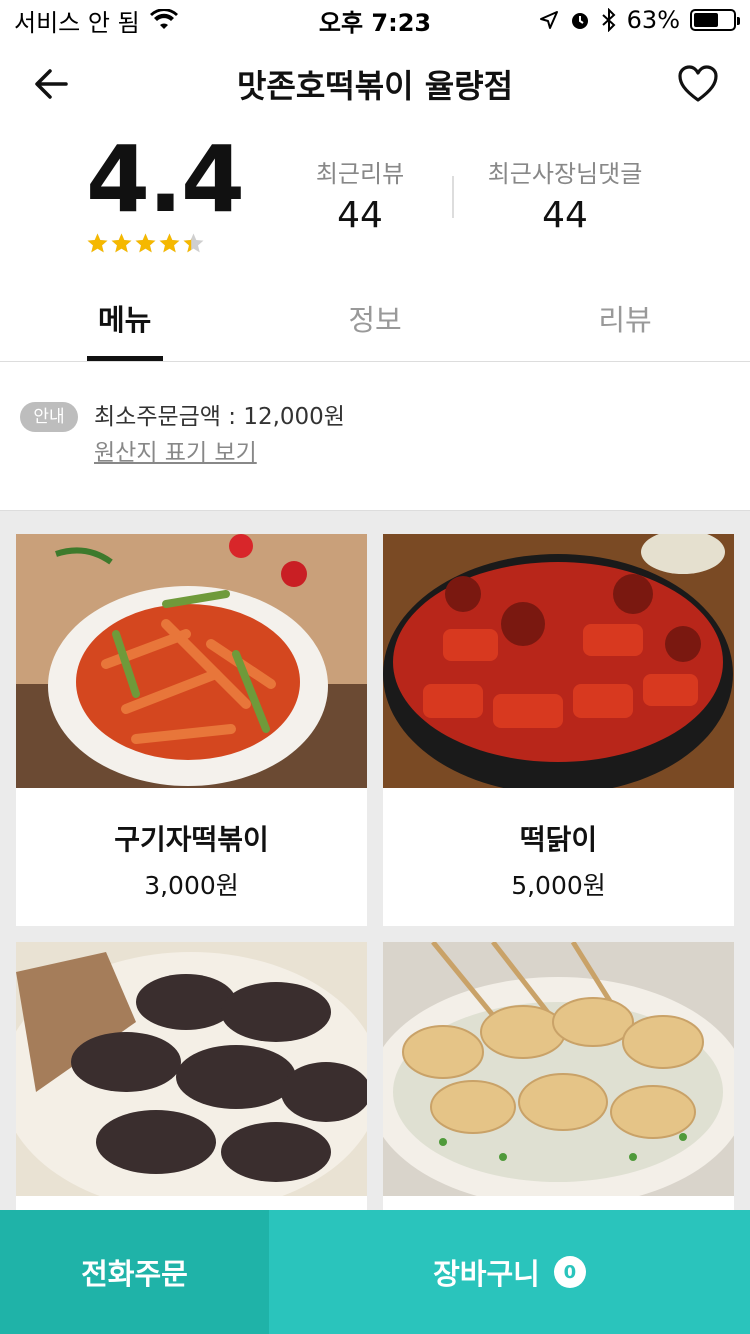 This screenshot has width=750, height=1334. I want to click on heart-icon, so click(698, 84).